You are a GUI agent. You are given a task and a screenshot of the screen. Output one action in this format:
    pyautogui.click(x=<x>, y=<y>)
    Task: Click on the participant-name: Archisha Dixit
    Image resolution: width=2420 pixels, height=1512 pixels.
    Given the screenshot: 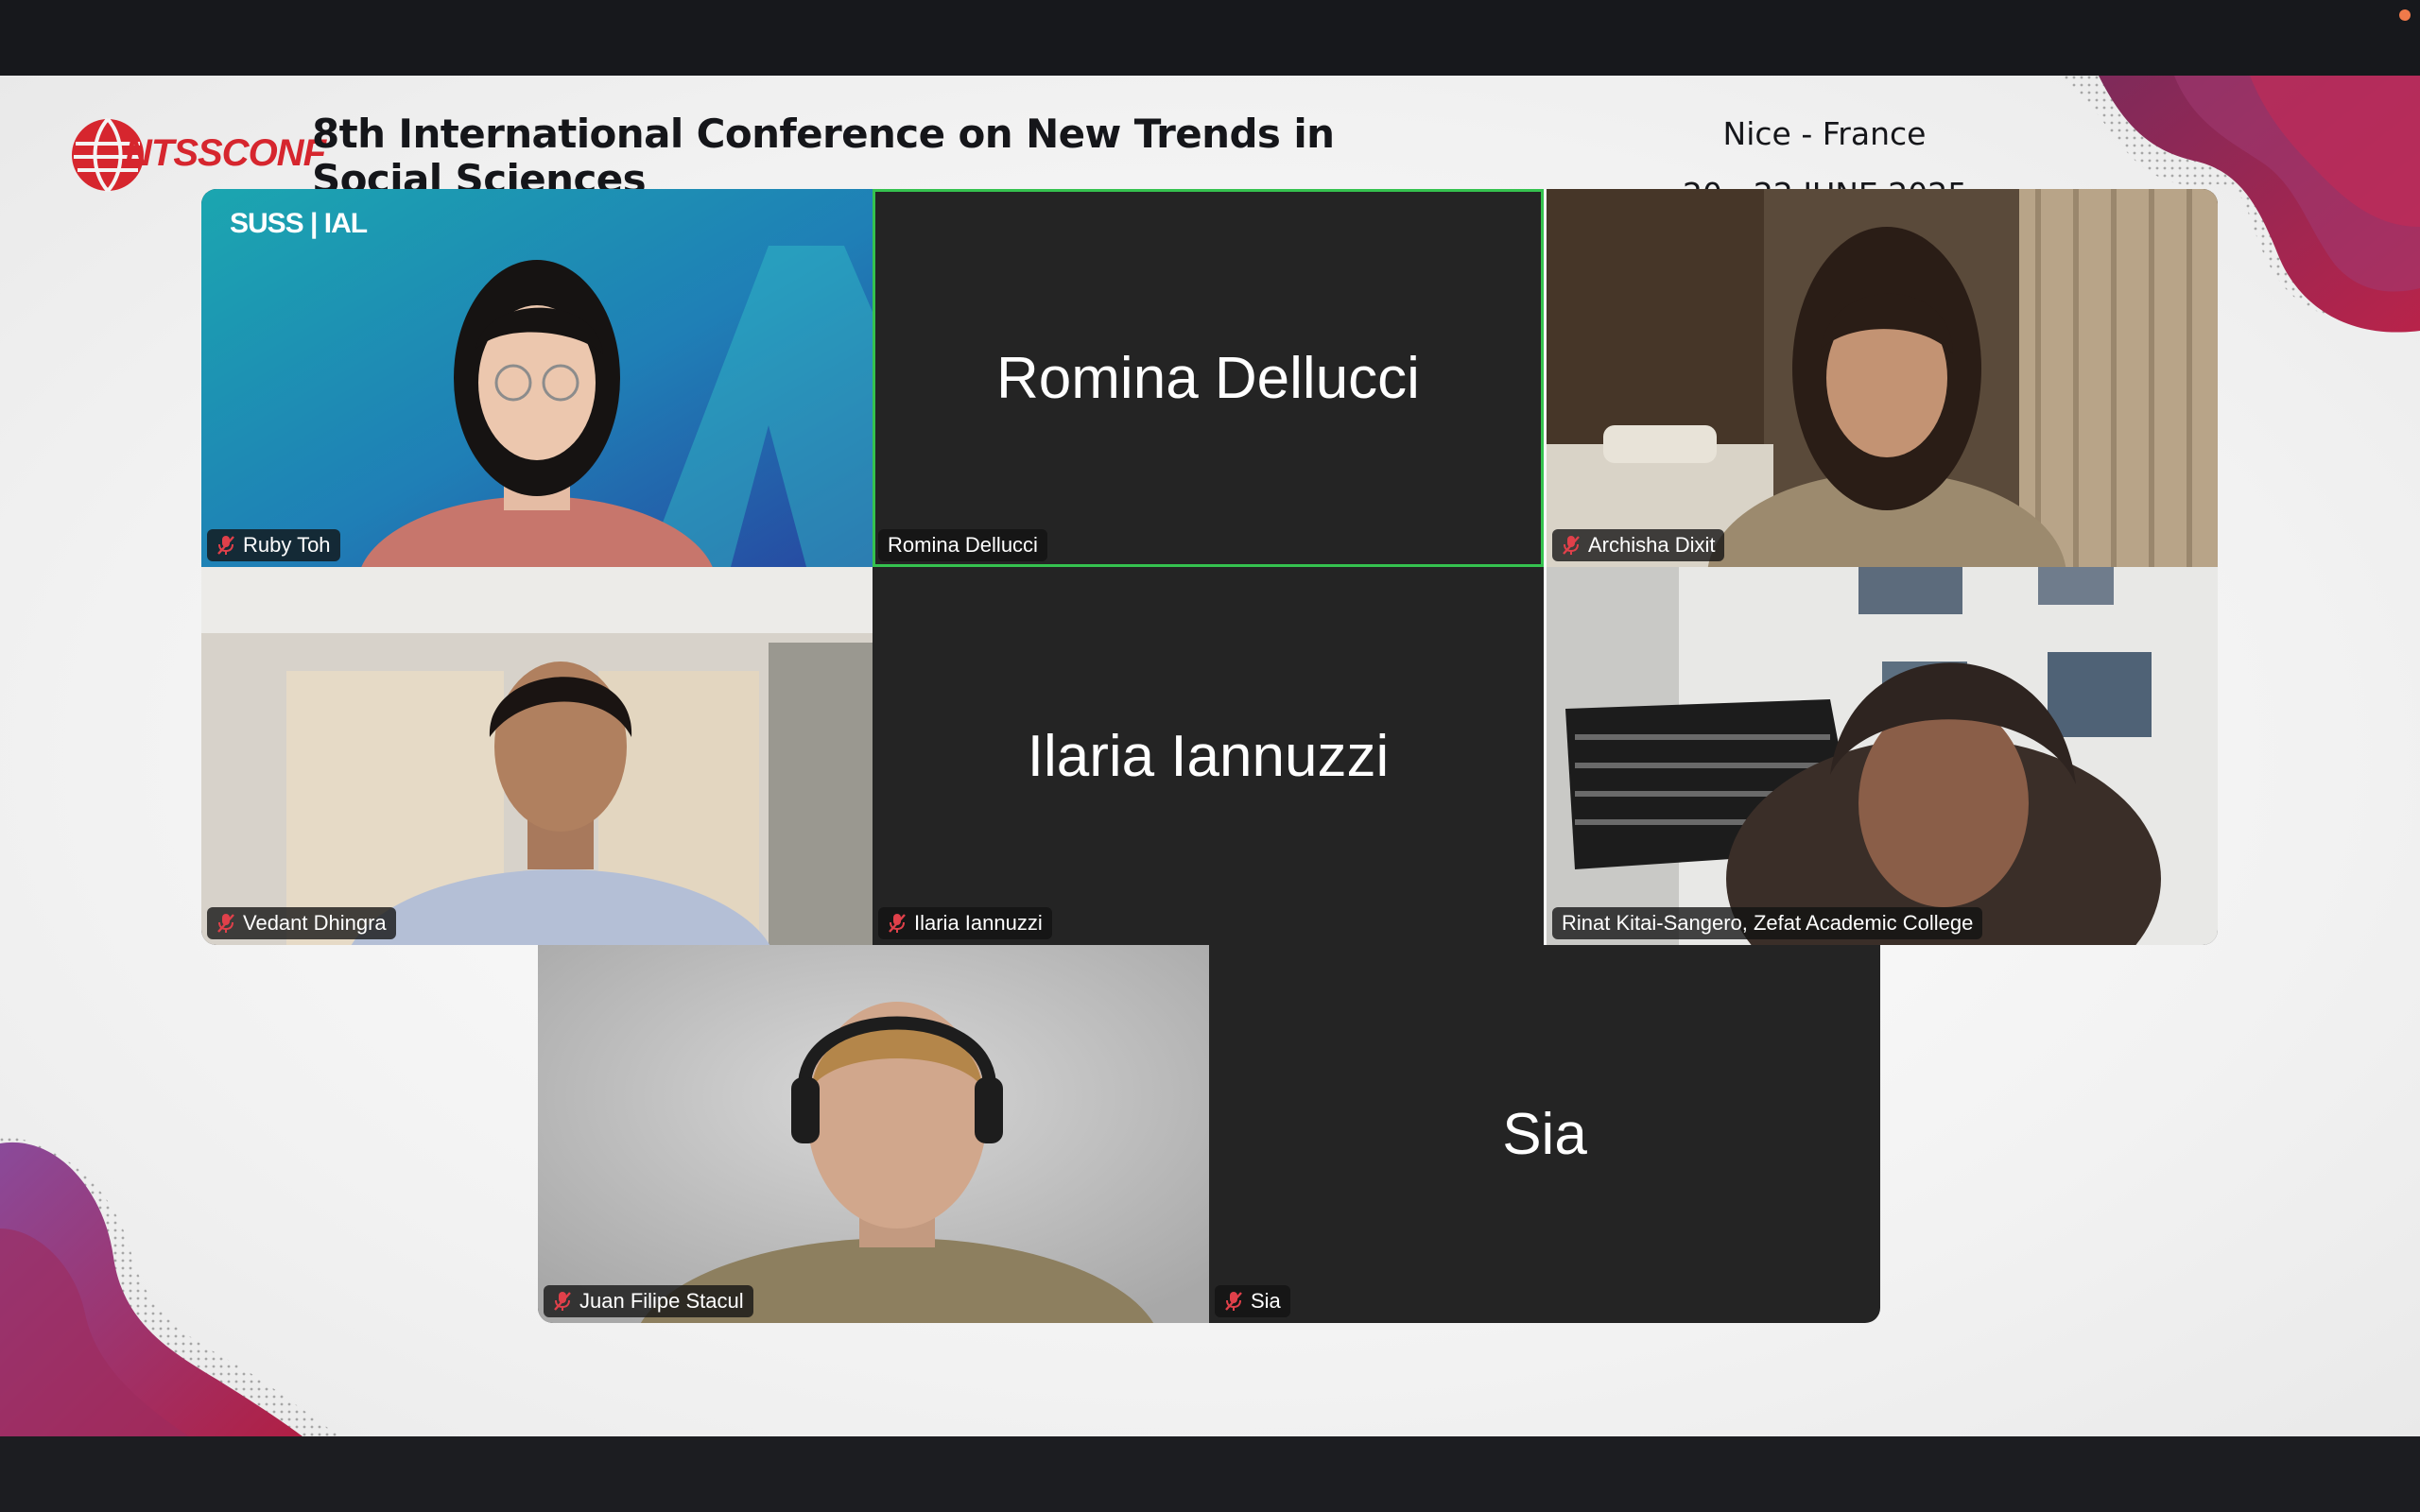 What is the action you would take?
    pyautogui.click(x=1652, y=545)
    